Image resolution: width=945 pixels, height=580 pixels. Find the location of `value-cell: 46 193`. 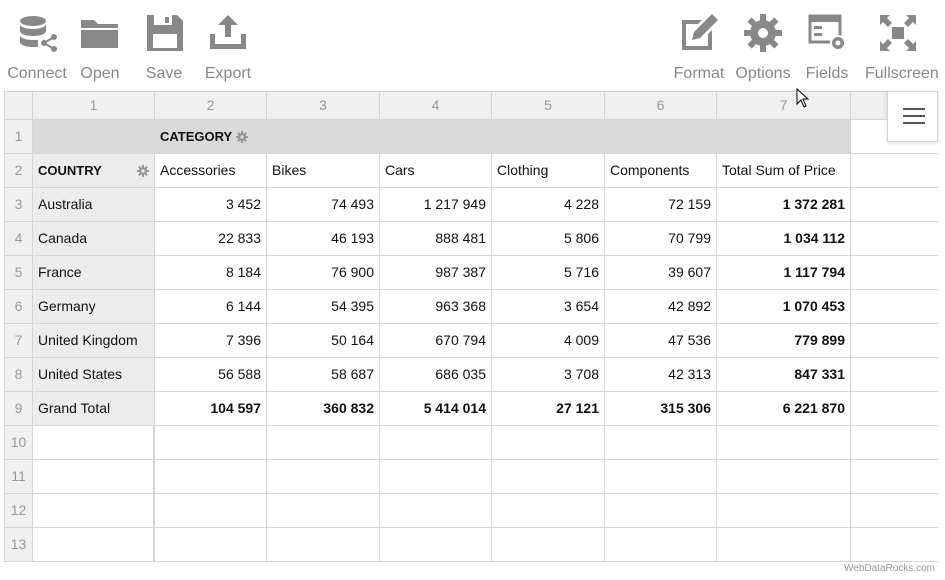

value-cell: 46 193 is located at coordinates (323, 239).